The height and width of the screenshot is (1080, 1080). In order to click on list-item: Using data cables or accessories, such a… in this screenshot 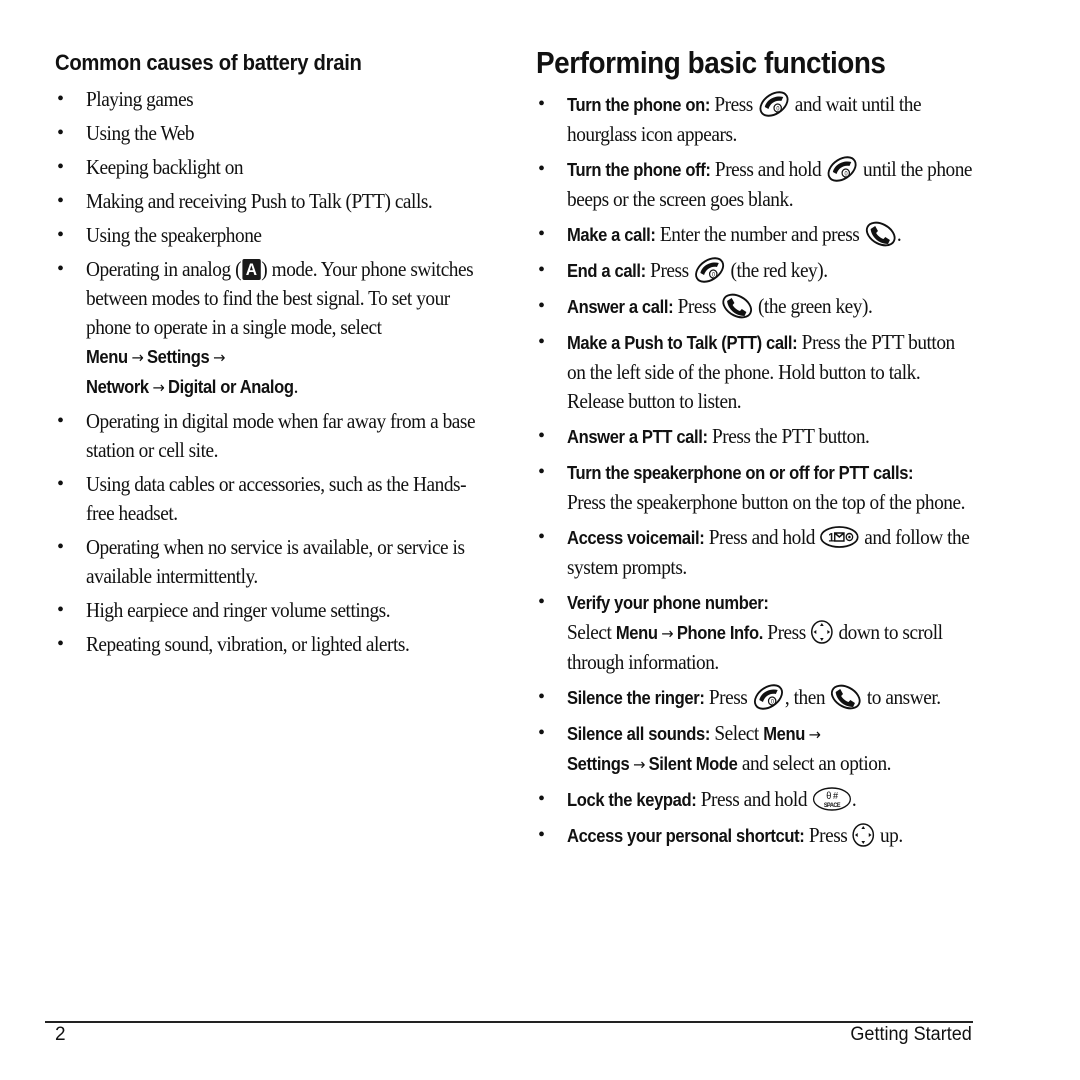, I will do `click(275, 499)`.